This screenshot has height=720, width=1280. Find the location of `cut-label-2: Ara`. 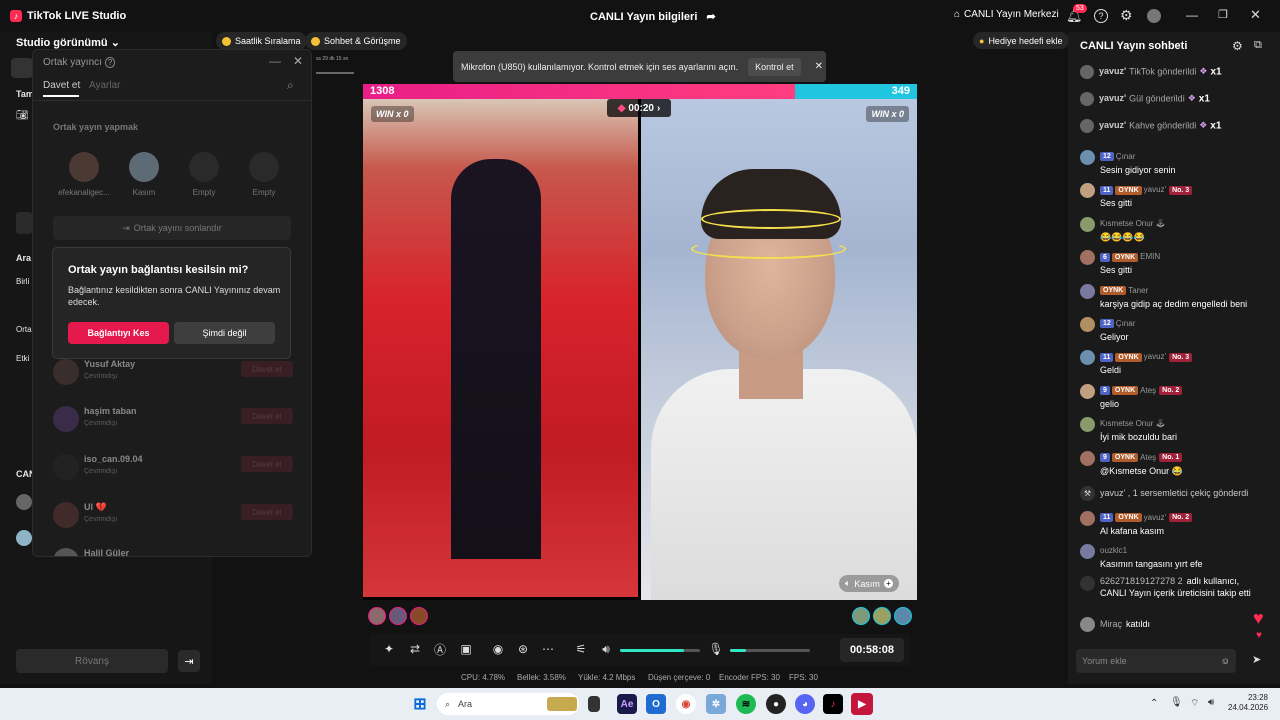

cut-label-2: Ara is located at coordinates (24, 258).